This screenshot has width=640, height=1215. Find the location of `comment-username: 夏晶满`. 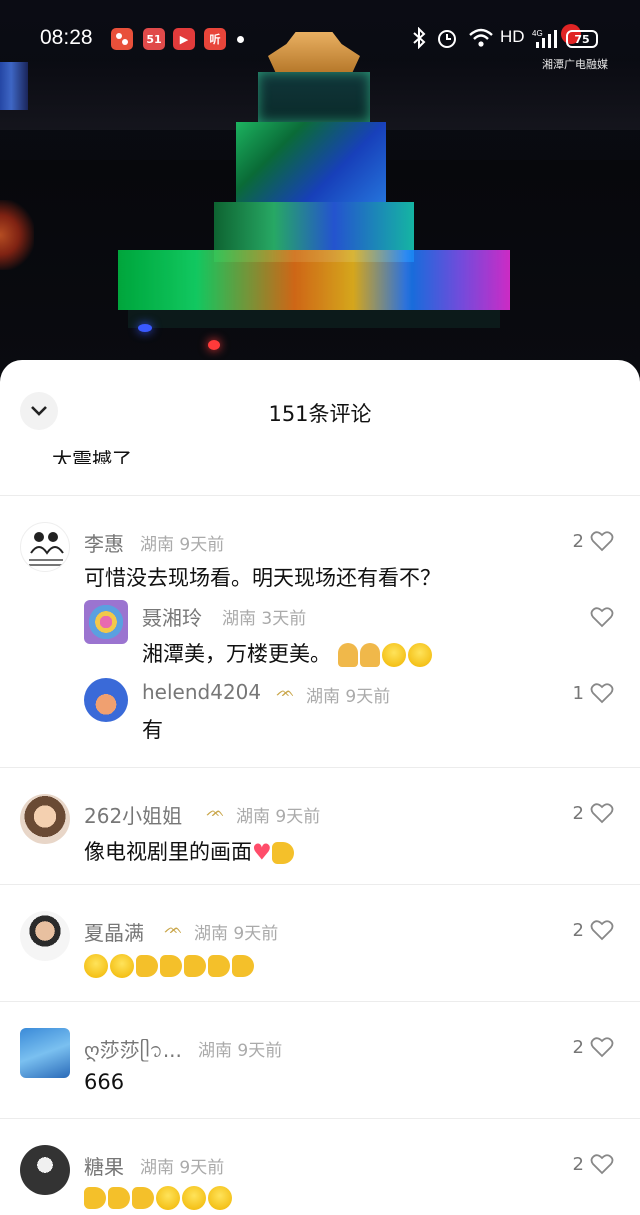

comment-username: 夏晶满 is located at coordinates (114, 931).